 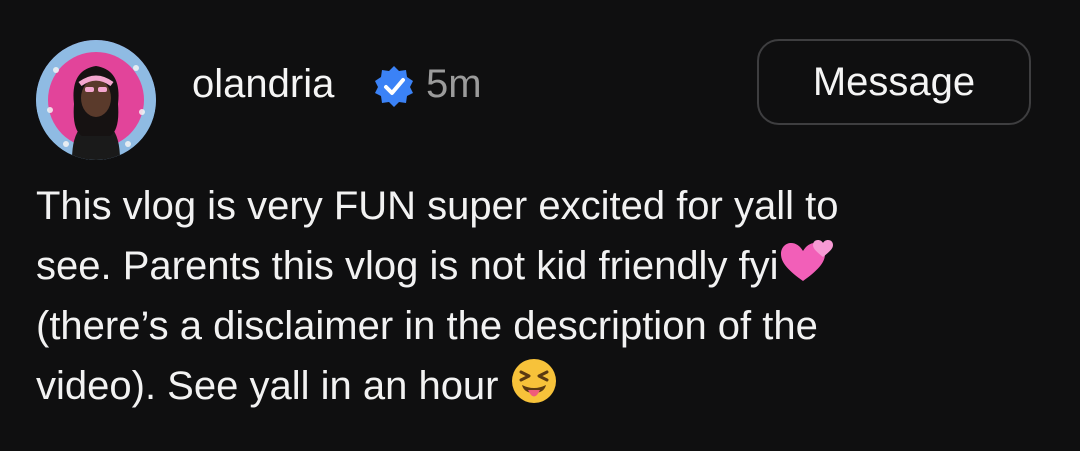 I want to click on author-username: olandria, so click(x=263, y=84).